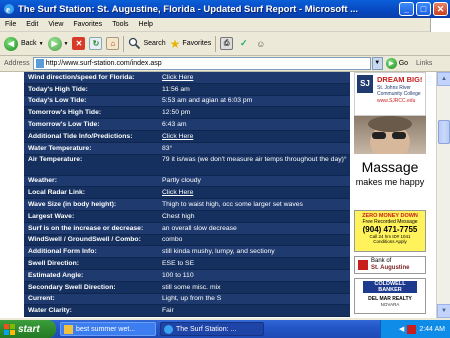  What do you see at coordinates (432, 329) in the screenshot?
I see `clock: 2:44 AM` at bounding box center [432, 329].